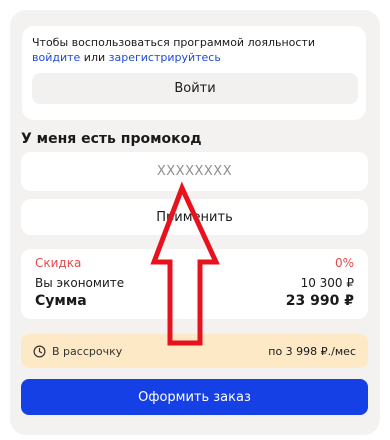 Image resolution: width=390 pixels, height=440 pixels. I want to click on discount-row: Скидка 0%, so click(194, 263).